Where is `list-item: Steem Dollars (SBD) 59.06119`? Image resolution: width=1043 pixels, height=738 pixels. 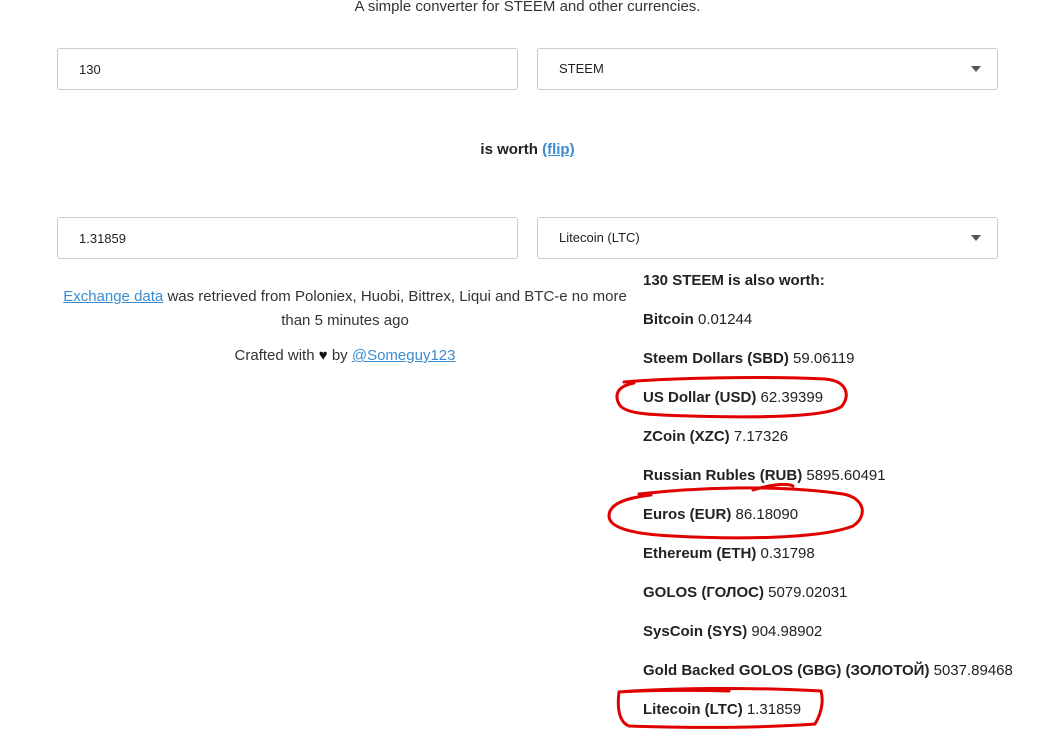 list-item: Steem Dollars (SBD) 59.06119 is located at coordinates (843, 367).